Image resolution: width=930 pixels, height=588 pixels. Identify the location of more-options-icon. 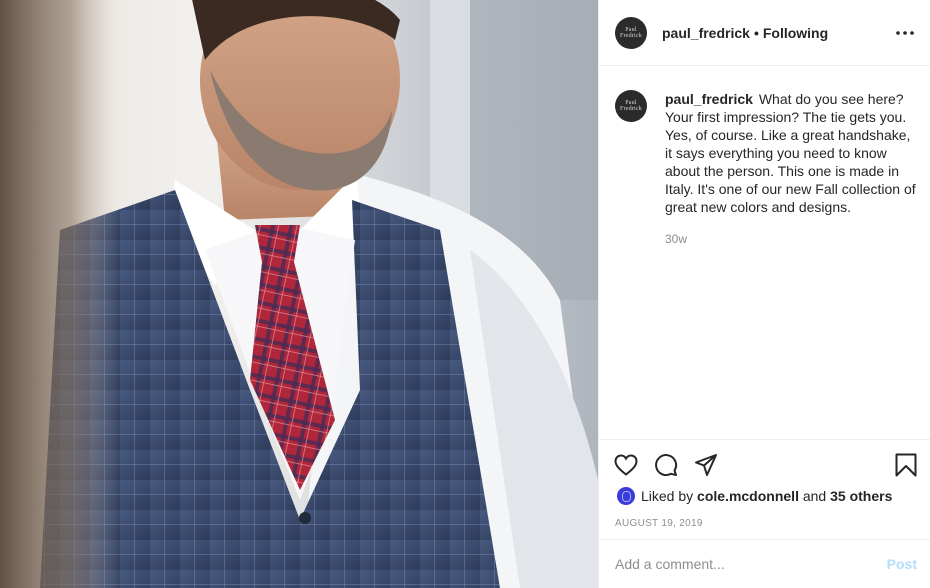
(905, 33).